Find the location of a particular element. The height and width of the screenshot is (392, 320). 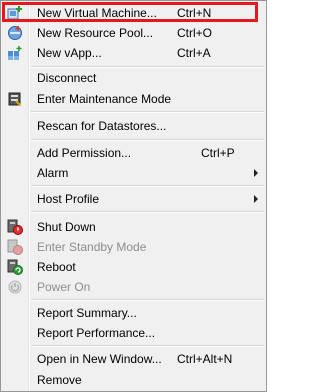

vapp-icon is located at coordinates (15, 53).